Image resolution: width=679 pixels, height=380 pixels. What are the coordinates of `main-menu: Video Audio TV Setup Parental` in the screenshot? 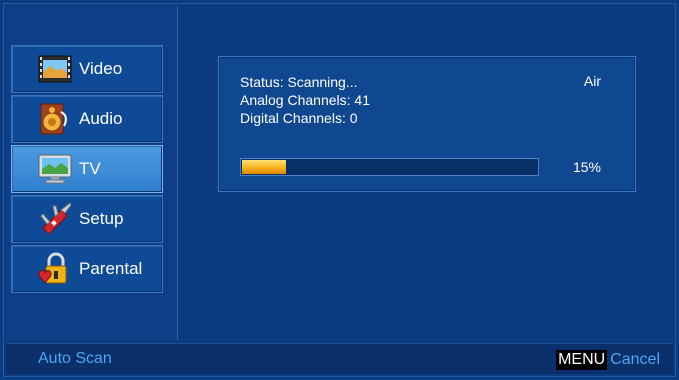 It's located at (87, 170).